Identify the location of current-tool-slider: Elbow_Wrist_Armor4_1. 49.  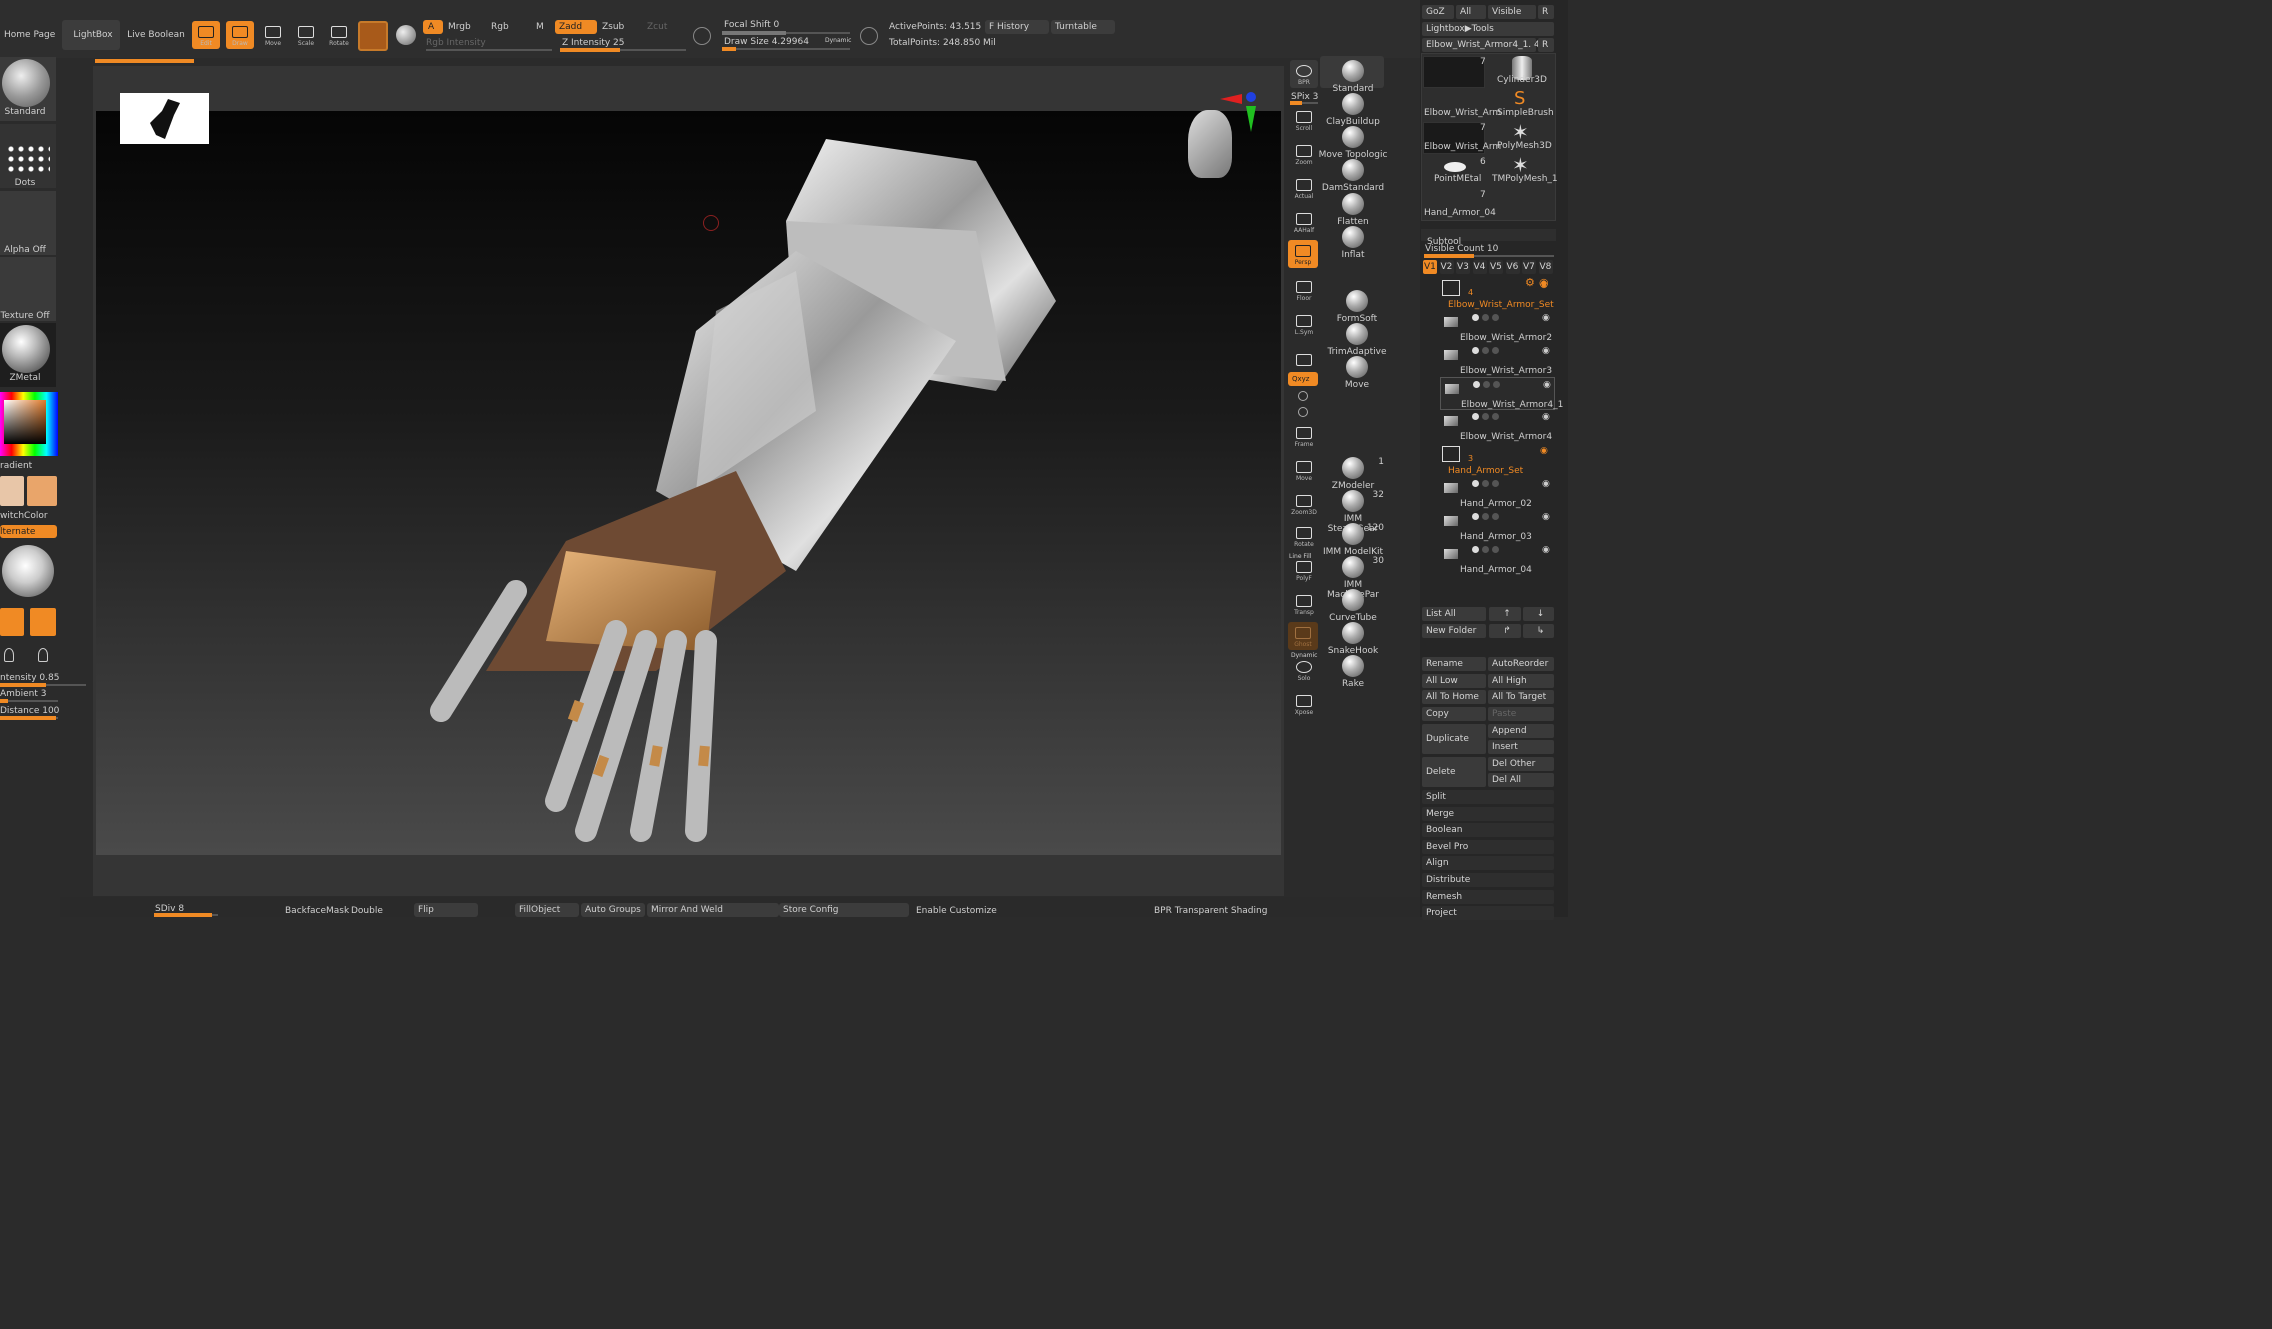
(1483, 45).